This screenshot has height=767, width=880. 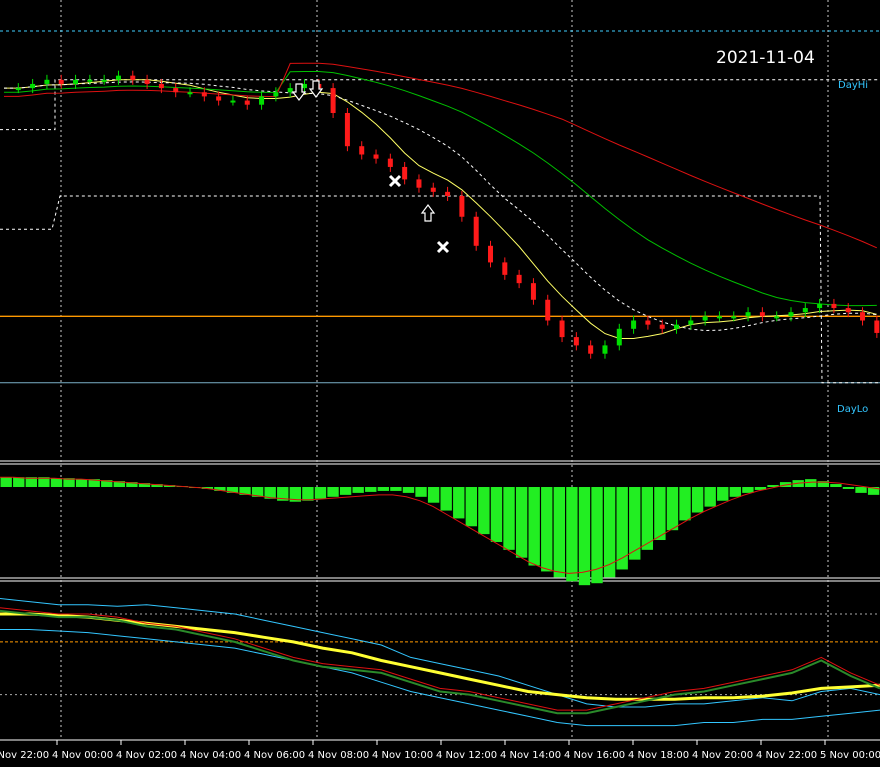 I want to click on day-lo-label: DayLo, so click(x=852, y=409).